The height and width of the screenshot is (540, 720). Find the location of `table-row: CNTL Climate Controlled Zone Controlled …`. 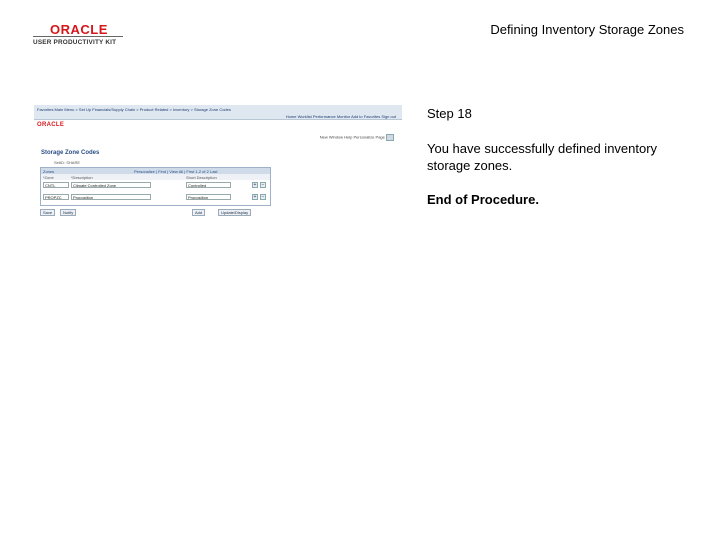

table-row: CNTL Climate Controlled Zone Controlled … is located at coordinates (155, 185).